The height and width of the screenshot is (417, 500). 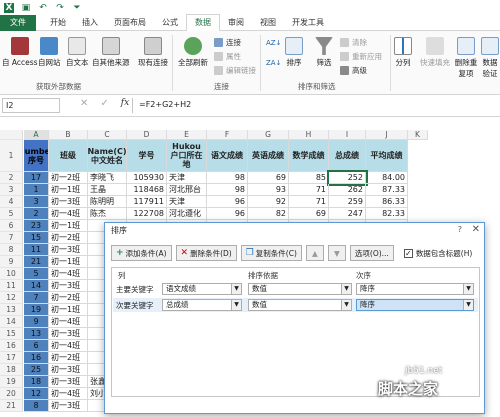 What do you see at coordinates (36, 382) in the screenshot?
I see `table-cell: 18` at bounding box center [36, 382].